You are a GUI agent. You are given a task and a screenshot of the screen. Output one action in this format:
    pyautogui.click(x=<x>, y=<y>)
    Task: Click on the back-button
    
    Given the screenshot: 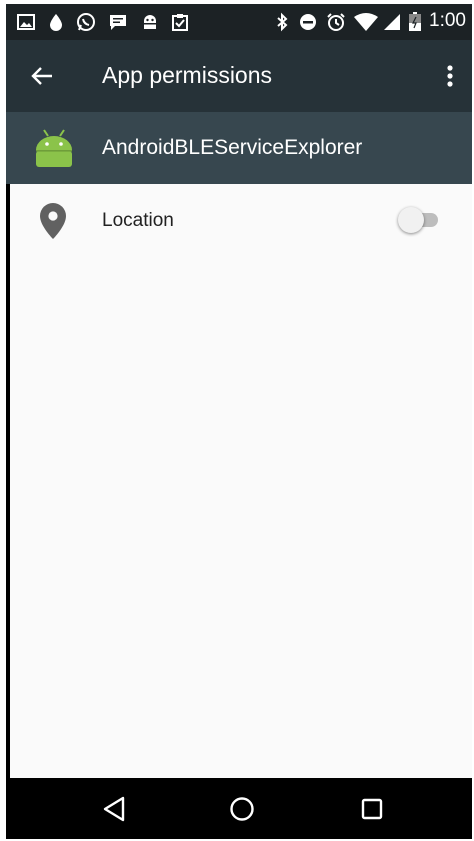 What is the action you would take?
    pyautogui.click(x=42, y=76)
    